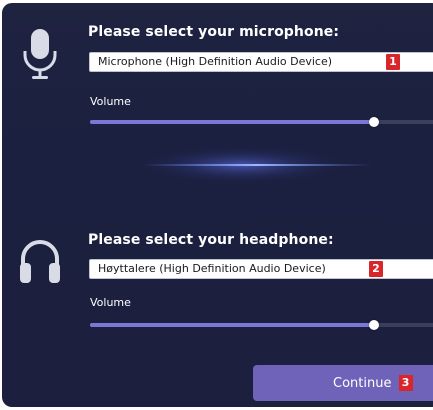  Describe the element at coordinates (110, 302) in the screenshot. I see `headphone-volume-label: Volume` at that location.